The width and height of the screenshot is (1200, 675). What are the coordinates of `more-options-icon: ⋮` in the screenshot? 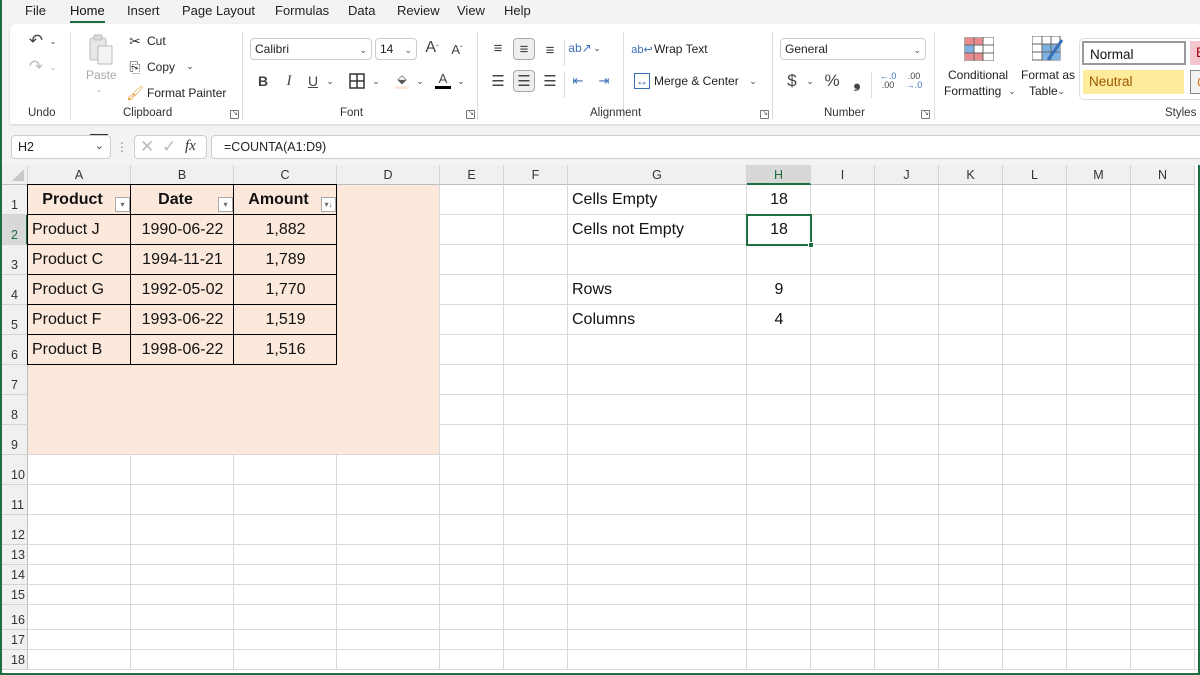 It's located at (122, 147).